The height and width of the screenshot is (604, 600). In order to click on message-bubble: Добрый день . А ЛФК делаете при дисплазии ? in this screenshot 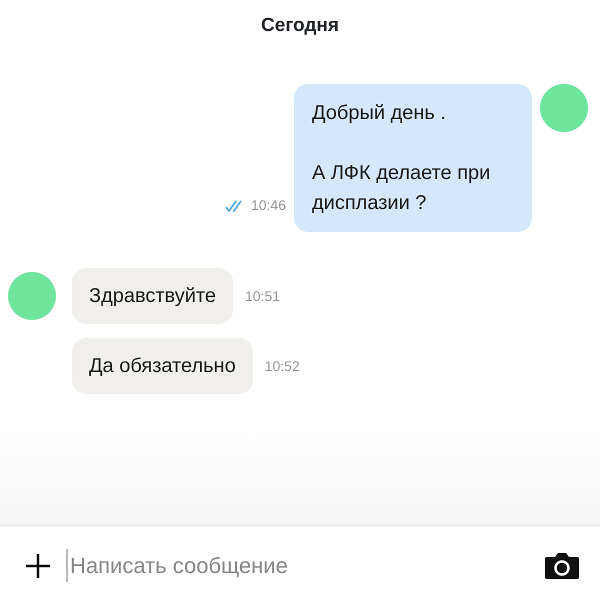, I will do `click(413, 158)`.